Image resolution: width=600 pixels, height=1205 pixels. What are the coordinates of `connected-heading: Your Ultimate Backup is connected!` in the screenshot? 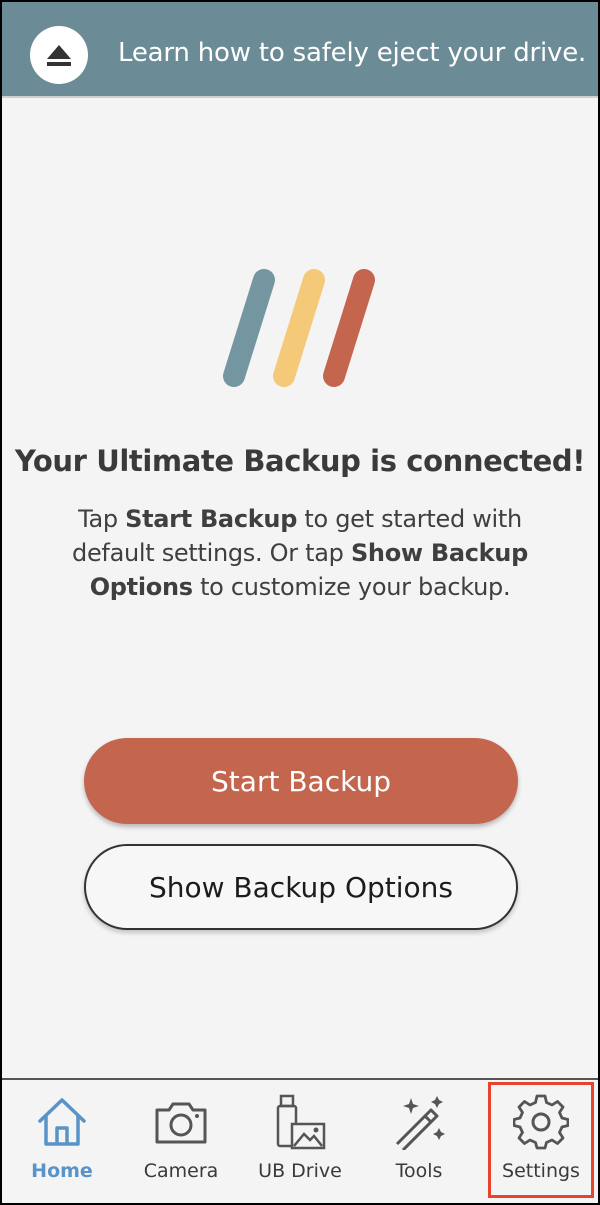 It's located at (300, 461).